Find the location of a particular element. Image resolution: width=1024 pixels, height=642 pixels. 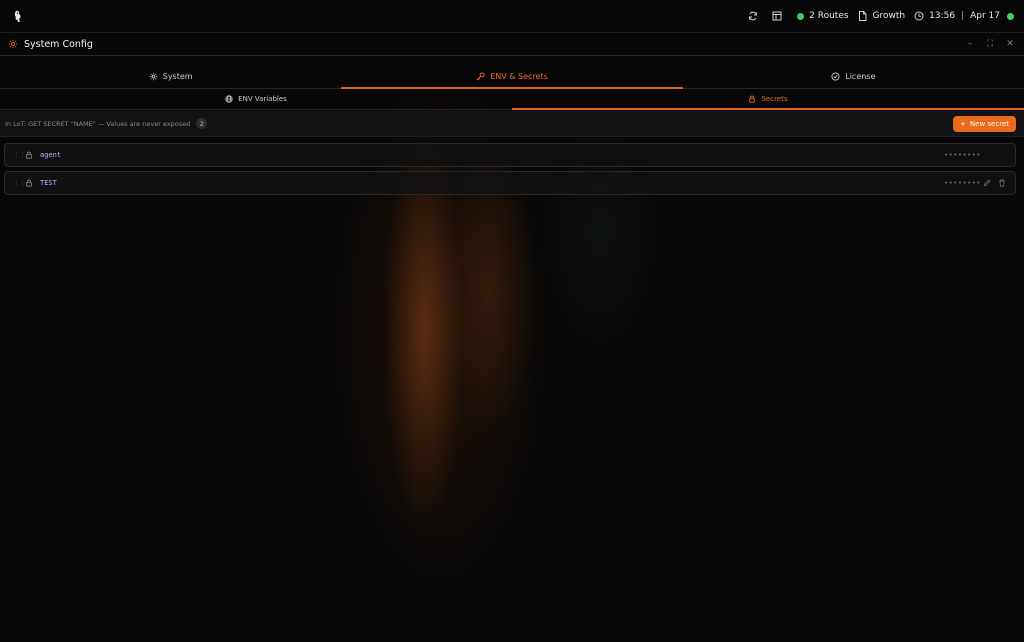

clock-icon is located at coordinates (919, 16).